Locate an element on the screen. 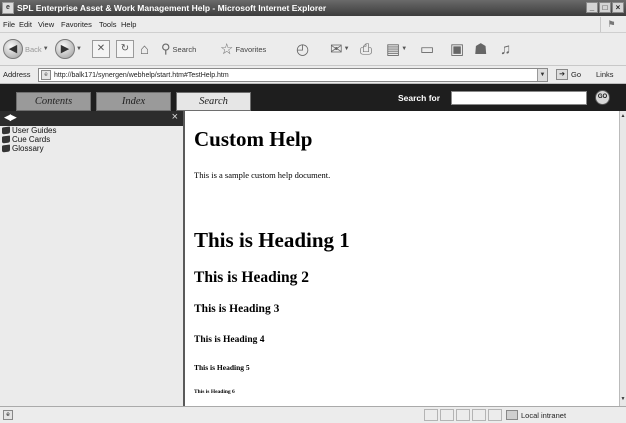  discuss-button: ▭ is located at coordinates (427, 49).